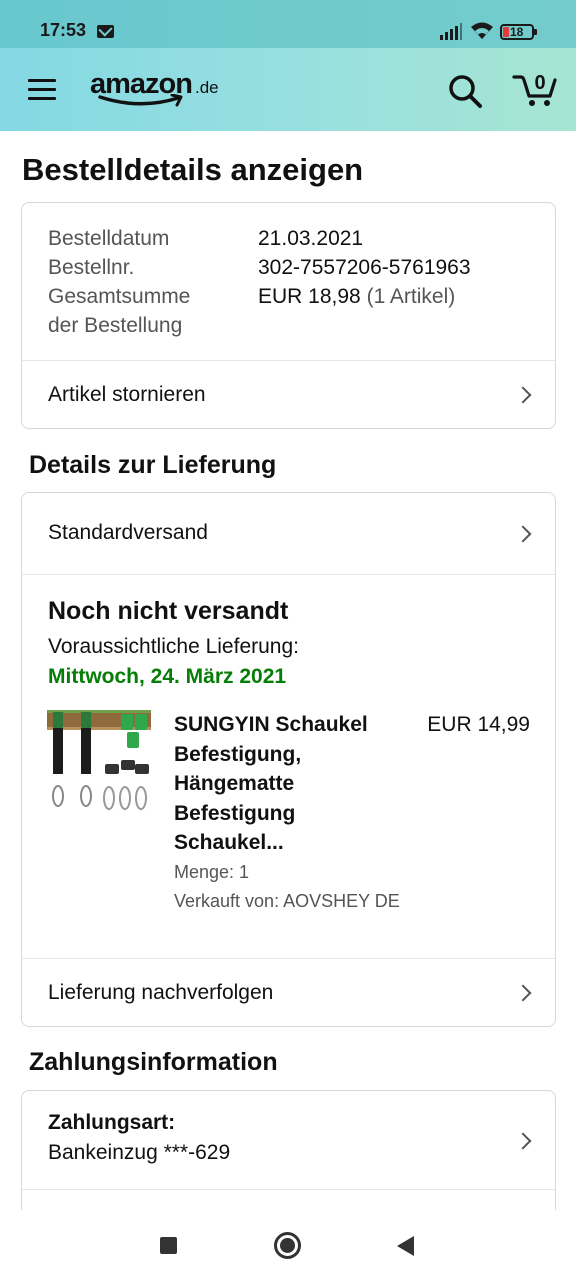  I want to click on logo-smile-icon, so click(140, 100).